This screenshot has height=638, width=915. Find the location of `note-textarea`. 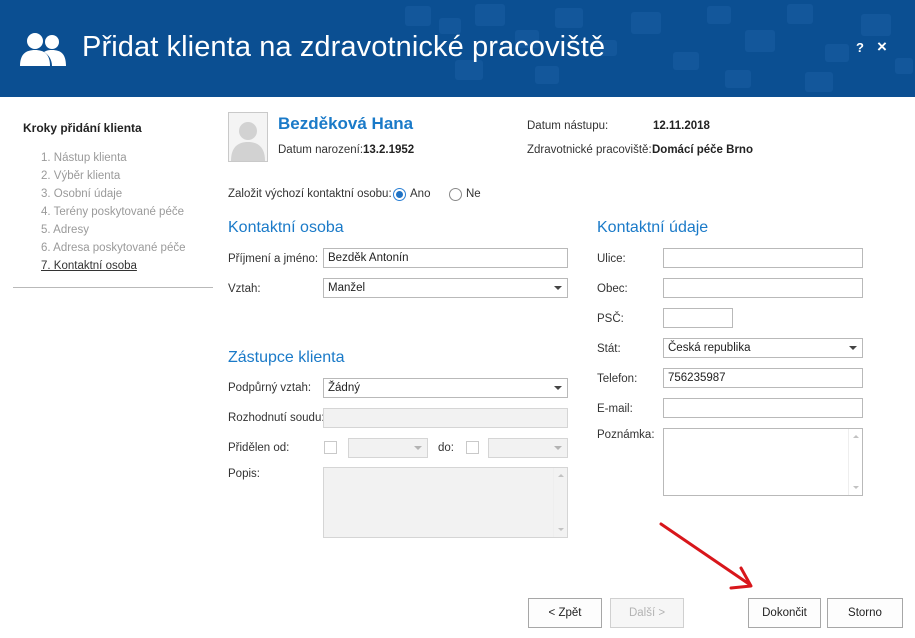

note-textarea is located at coordinates (763, 462).